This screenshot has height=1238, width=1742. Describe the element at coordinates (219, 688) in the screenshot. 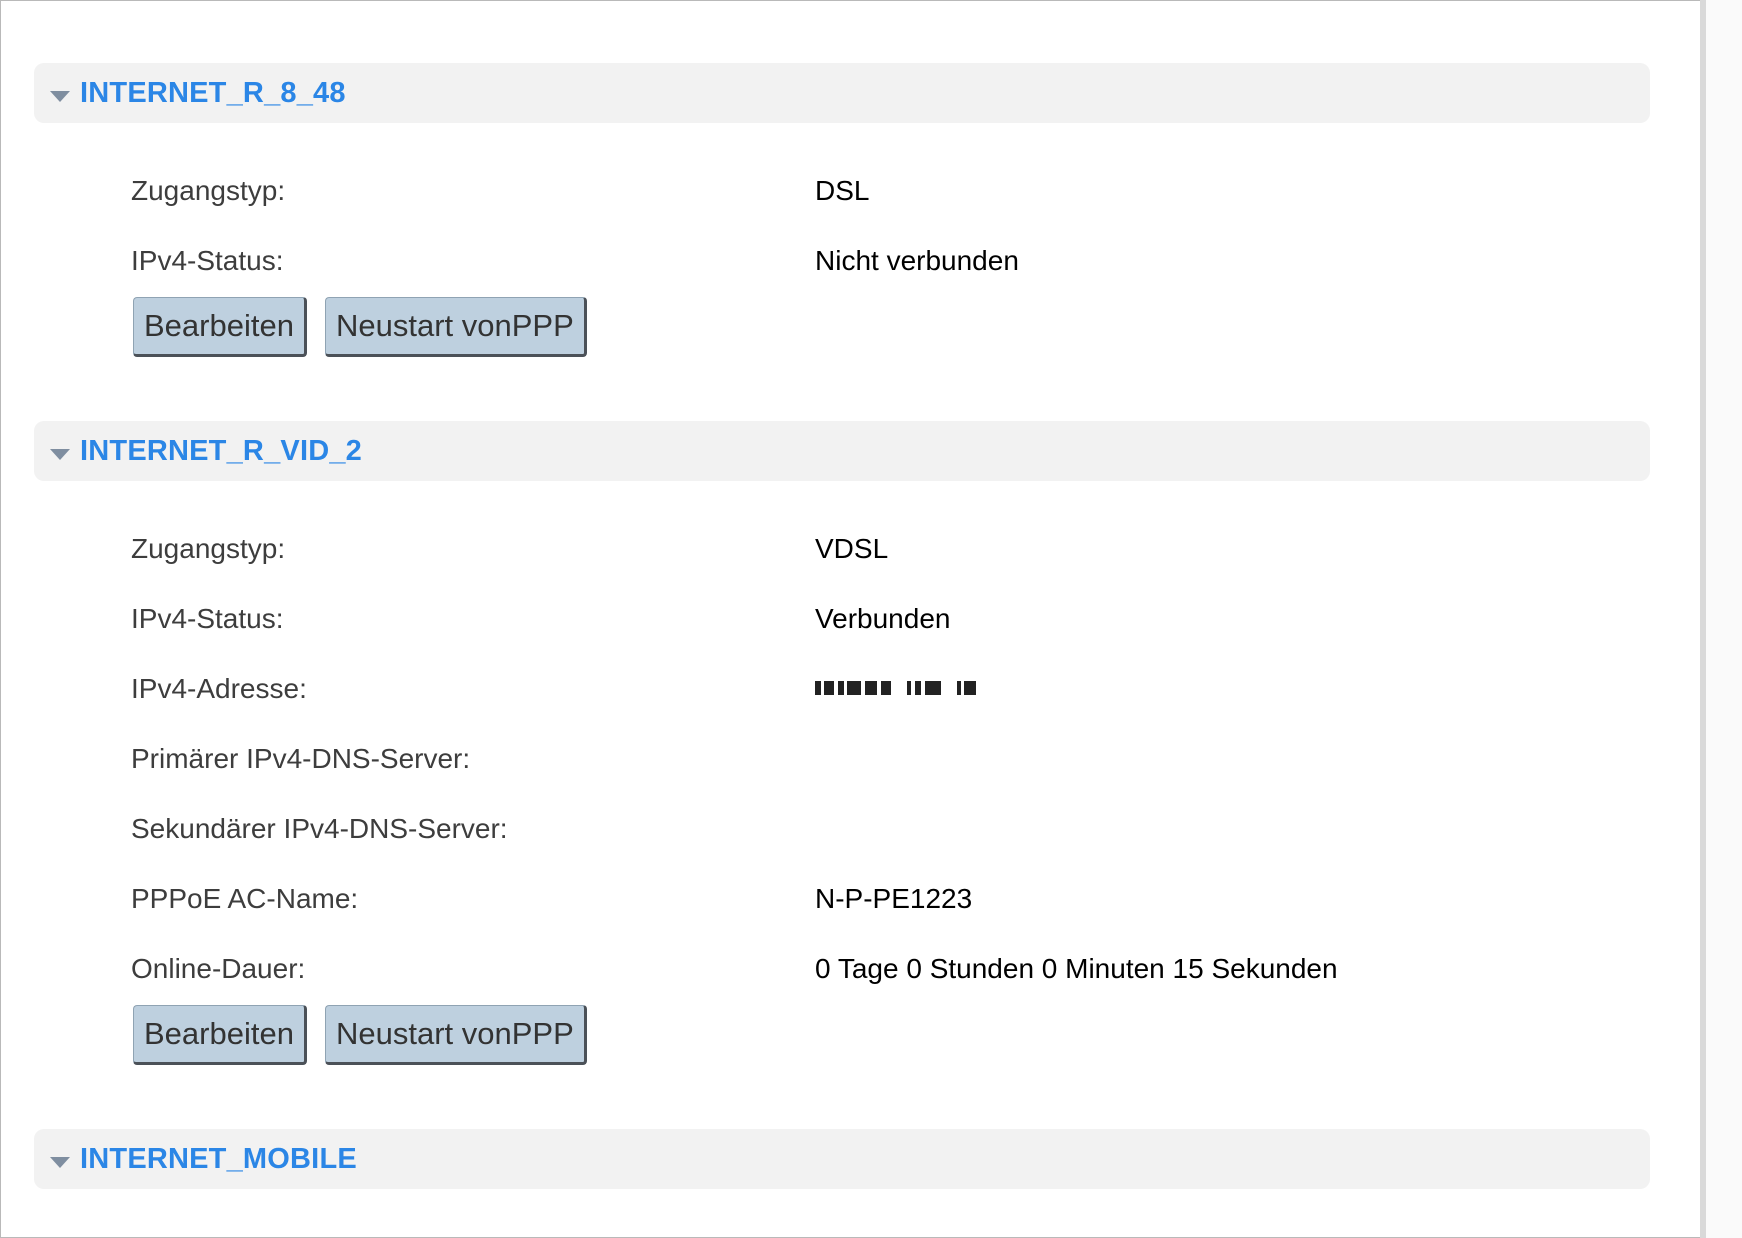

I see `ipv4-address-label: IPv4-Adresse:` at that location.